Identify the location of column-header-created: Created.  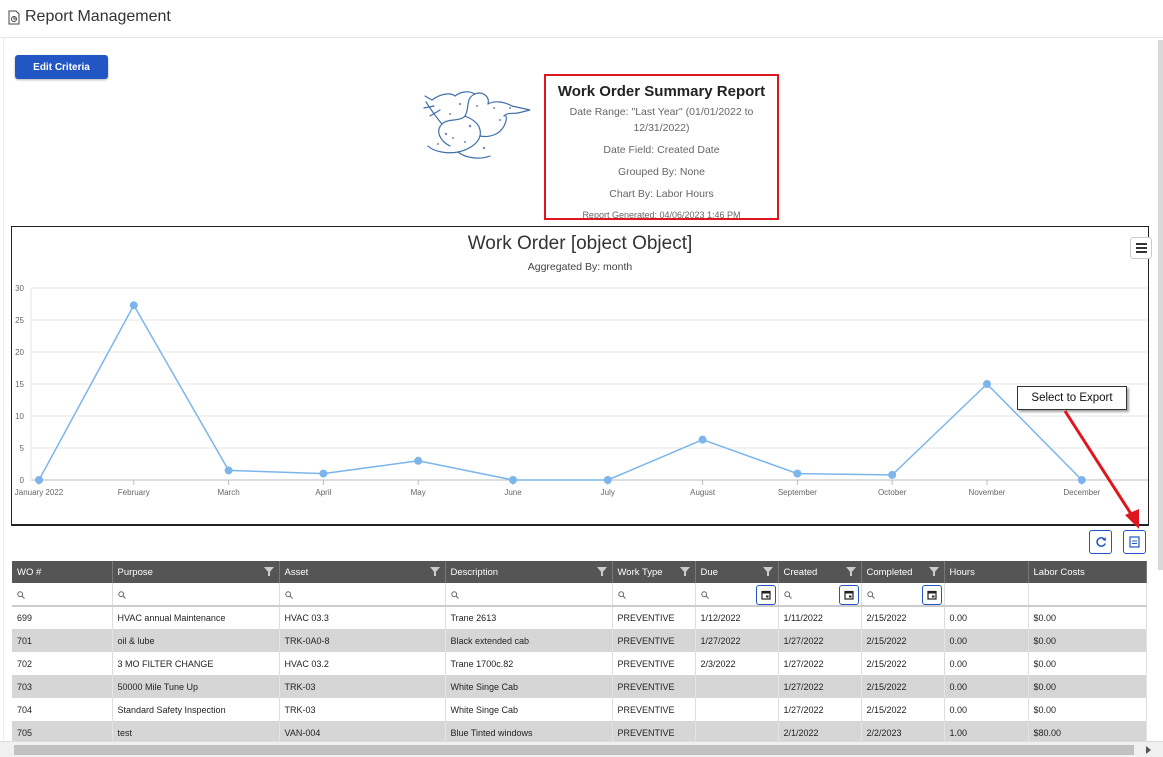
(820, 572).